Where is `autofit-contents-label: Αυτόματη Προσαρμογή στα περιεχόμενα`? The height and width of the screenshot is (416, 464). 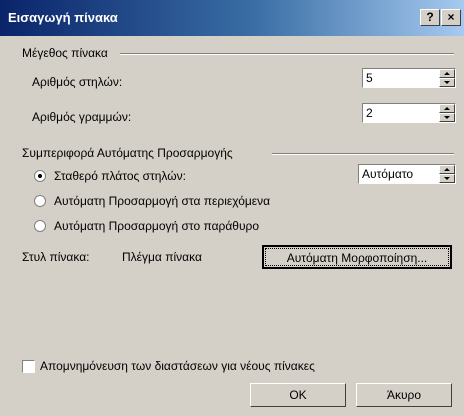 autofit-contents-label: Αυτόματη Προσαρμογή στα περιεχόμενα is located at coordinates (162, 201).